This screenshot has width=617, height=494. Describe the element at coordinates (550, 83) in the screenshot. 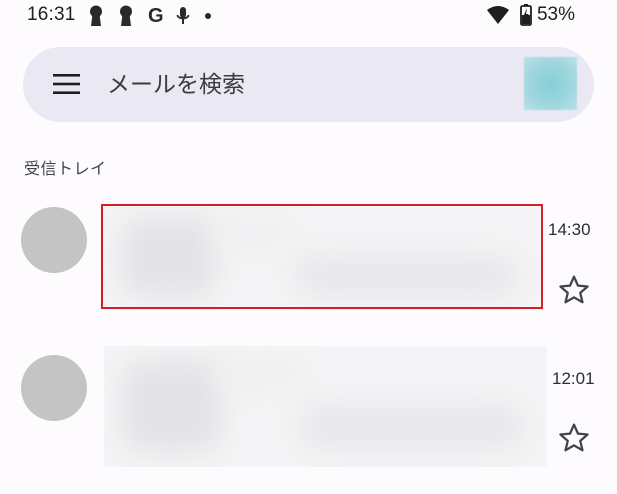

I see `account-avatar` at that location.